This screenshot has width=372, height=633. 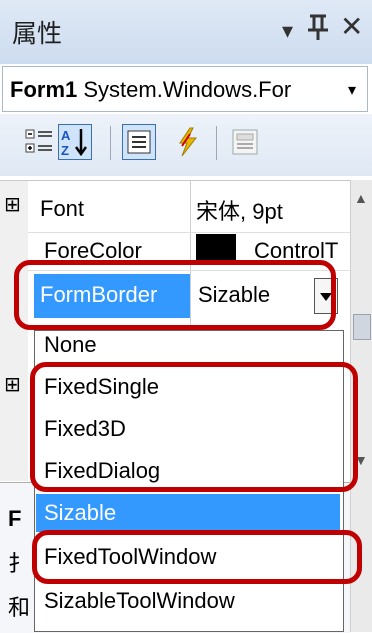 I want to click on panel-title: 属性, so click(x=37, y=34).